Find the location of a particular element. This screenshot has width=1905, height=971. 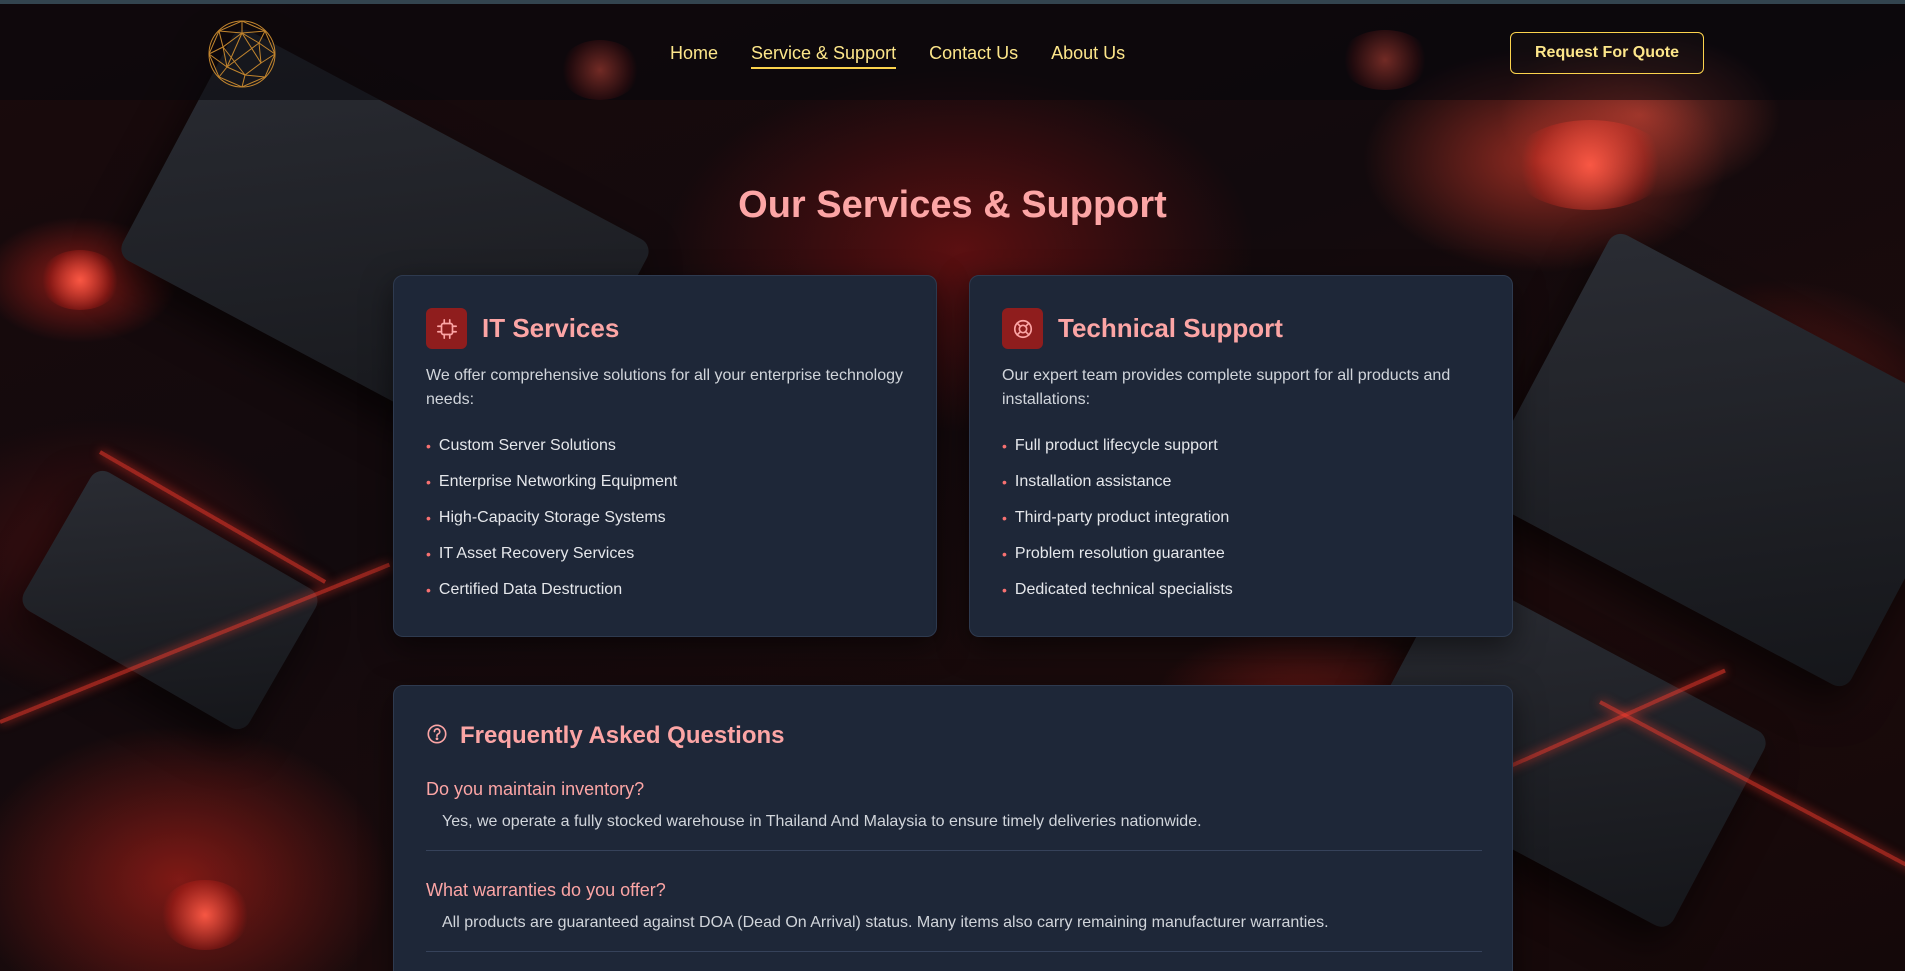

list-item: • Problem resolution guarantee is located at coordinates (1117, 554).